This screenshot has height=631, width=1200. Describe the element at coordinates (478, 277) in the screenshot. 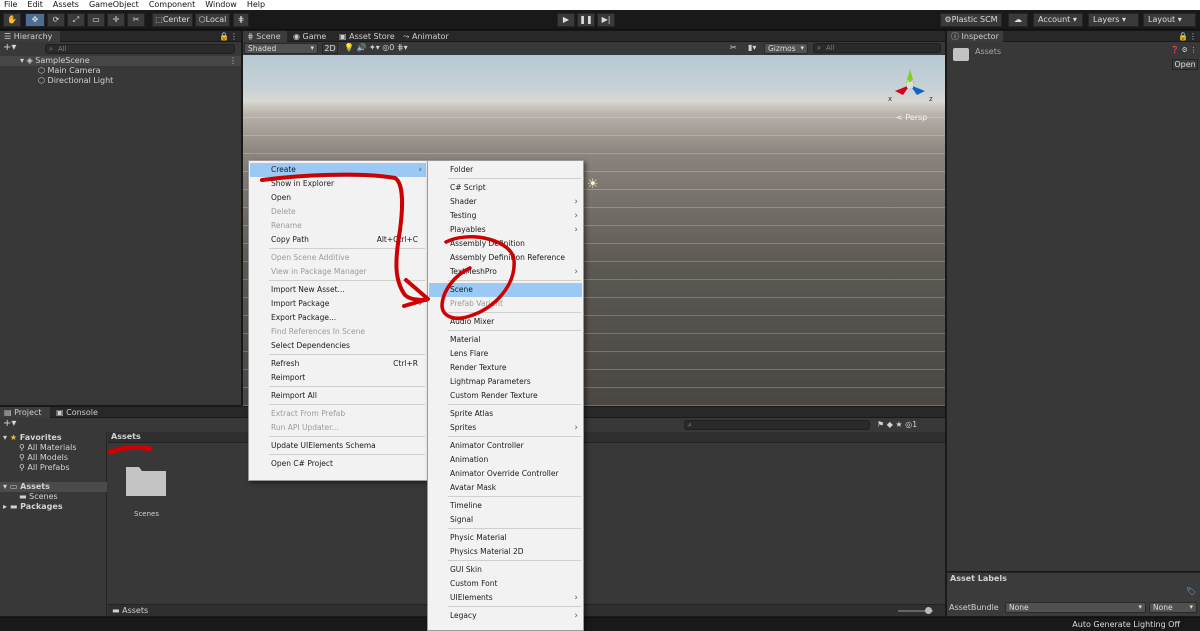

I see `annotation-circle` at that location.